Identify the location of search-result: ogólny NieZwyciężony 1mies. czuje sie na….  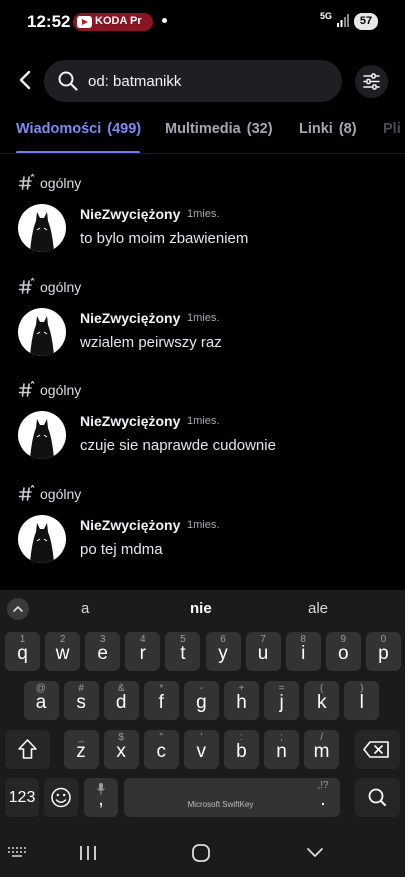
(202, 431).